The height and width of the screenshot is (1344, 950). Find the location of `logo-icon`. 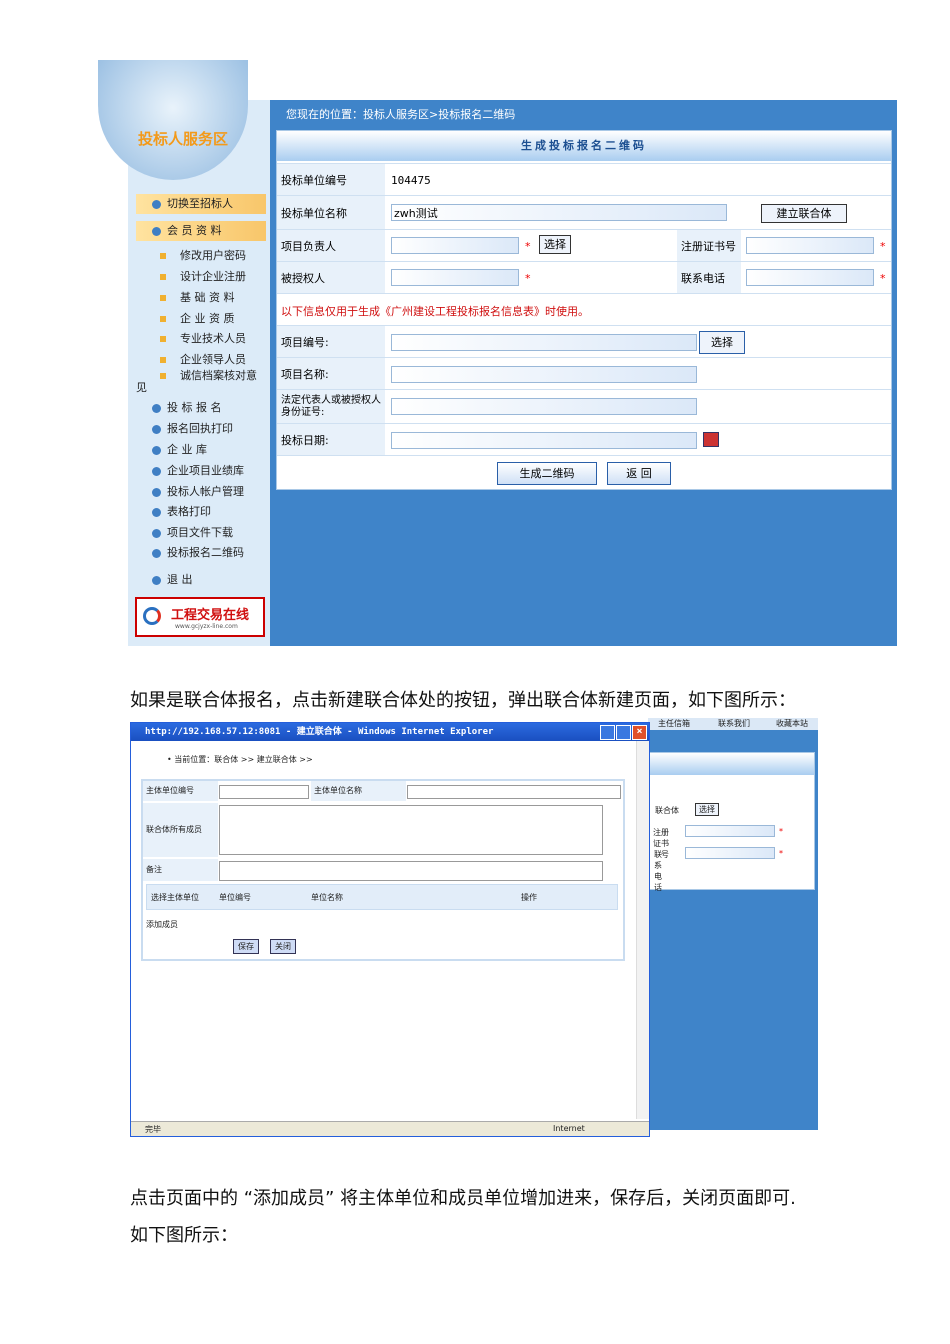

logo-icon is located at coordinates (152, 616).